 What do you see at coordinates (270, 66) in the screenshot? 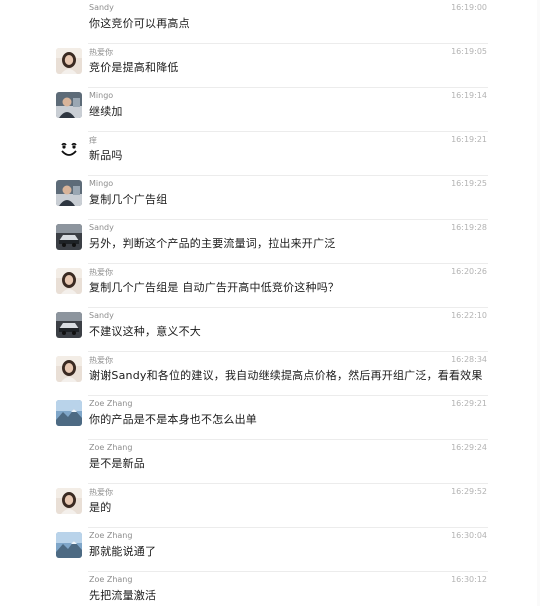
I see `chat-message: 热爱你竞价是提高和降低 16:19:05` at bounding box center [270, 66].